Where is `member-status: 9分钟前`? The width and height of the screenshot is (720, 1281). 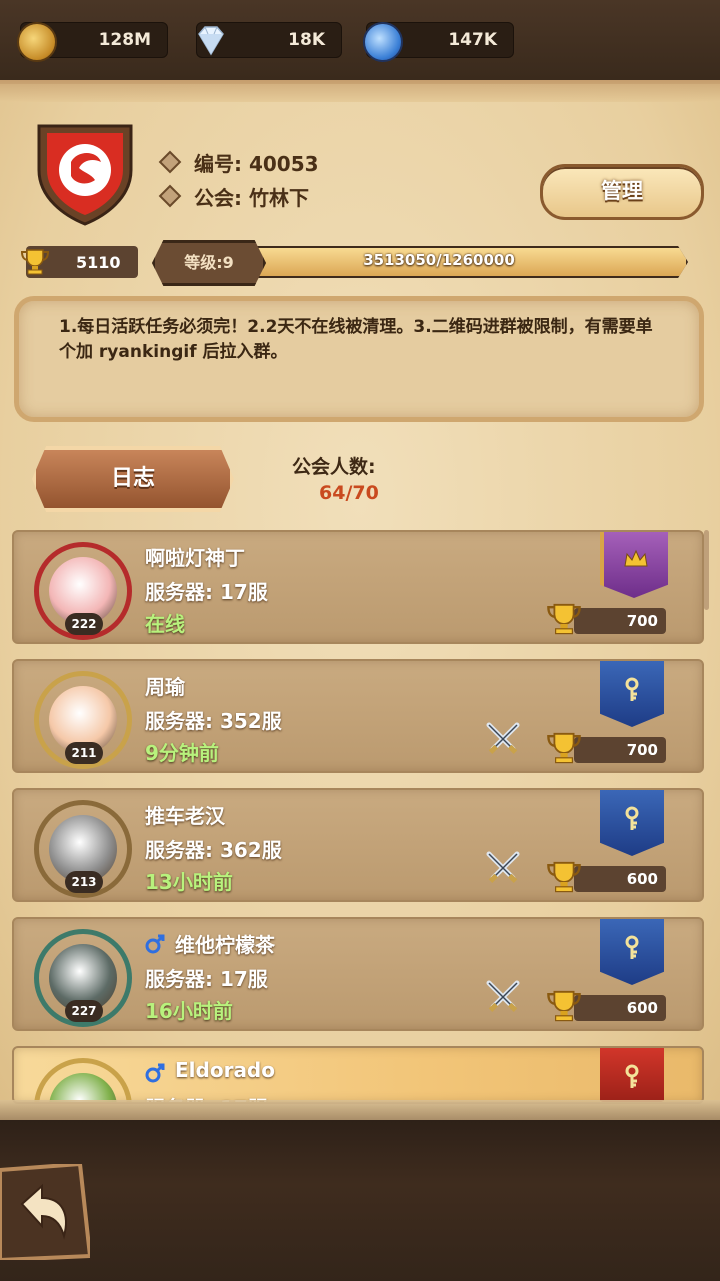 member-status: 9分钟前 is located at coordinates (182, 753).